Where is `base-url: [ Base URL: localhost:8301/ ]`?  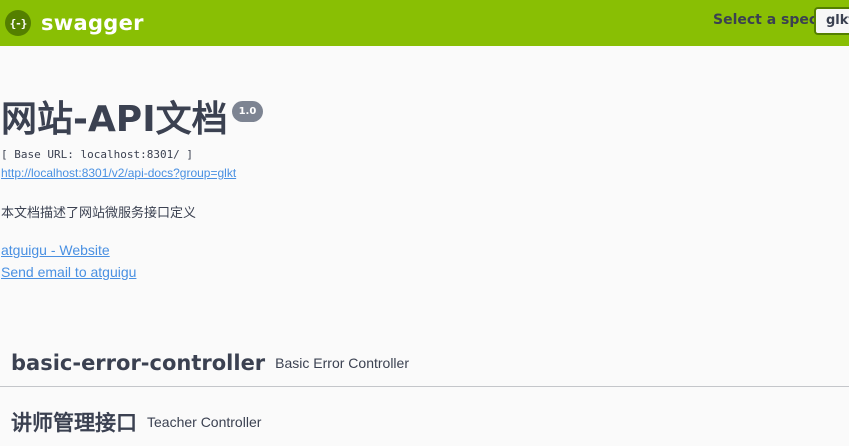
base-url: [ Base URL: localhost:8301/ ] is located at coordinates (97, 154).